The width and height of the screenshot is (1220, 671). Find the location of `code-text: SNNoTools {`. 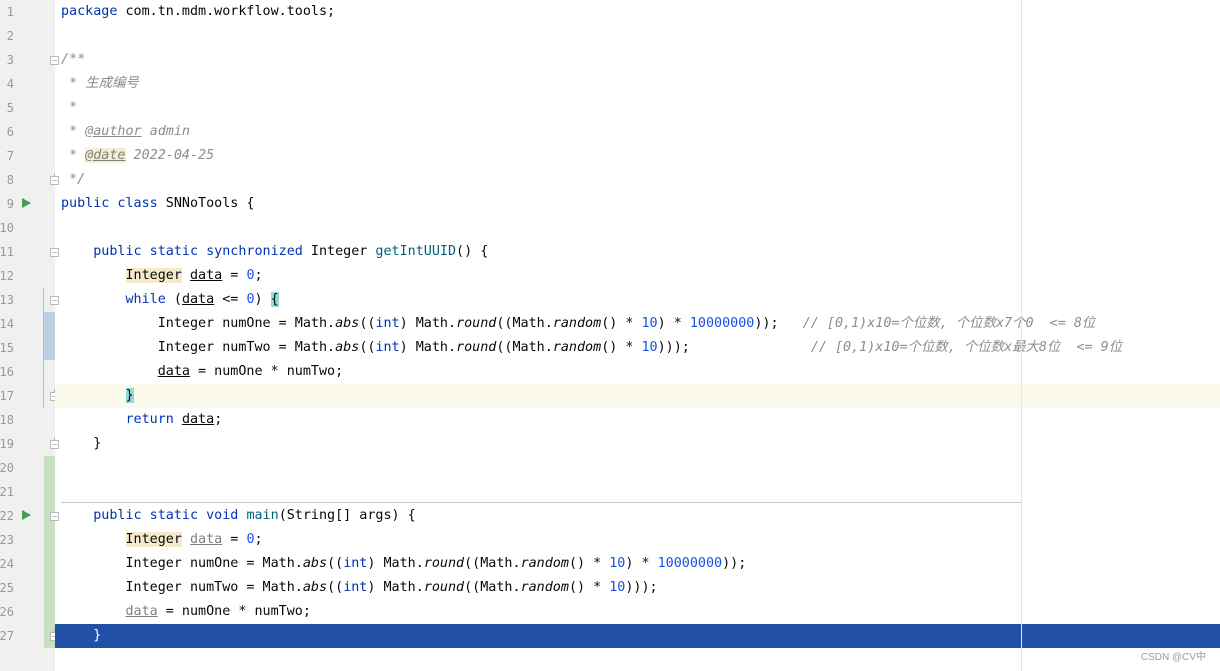

code-text: SNNoTools { is located at coordinates (206, 203).